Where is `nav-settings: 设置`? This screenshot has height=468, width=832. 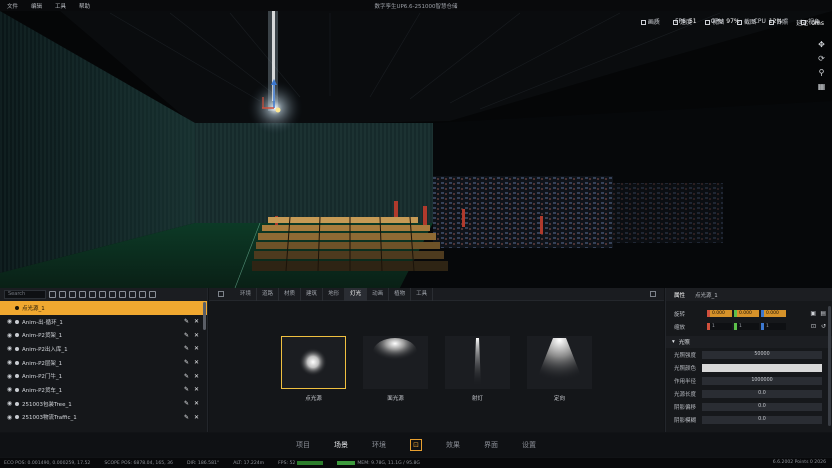 nav-settings: 设置 is located at coordinates (529, 445).